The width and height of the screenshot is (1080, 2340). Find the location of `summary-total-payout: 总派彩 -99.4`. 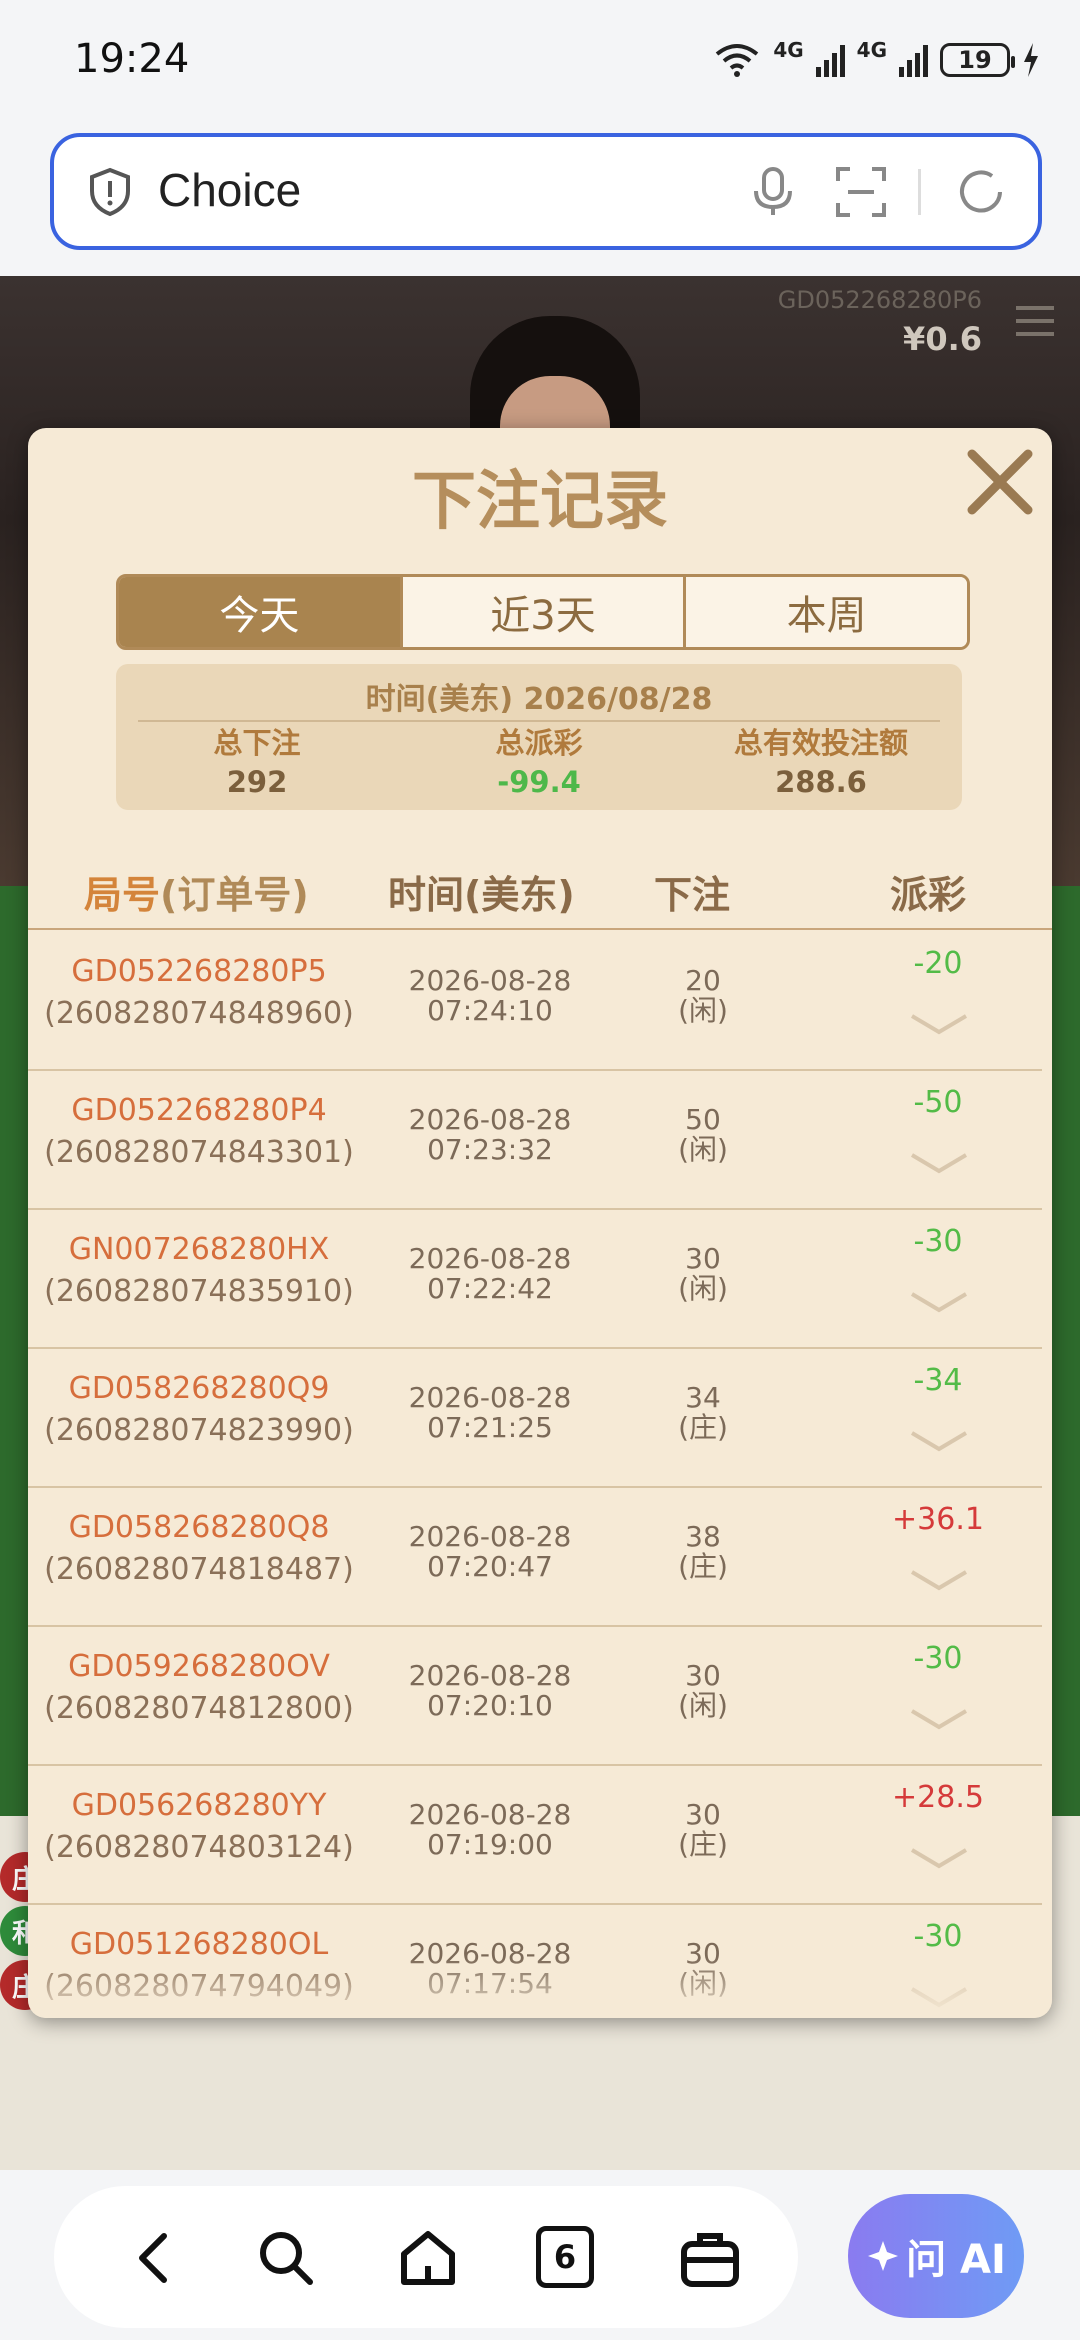

summary-total-payout: 总派彩 -99.4 is located at coordinates (539, 761).